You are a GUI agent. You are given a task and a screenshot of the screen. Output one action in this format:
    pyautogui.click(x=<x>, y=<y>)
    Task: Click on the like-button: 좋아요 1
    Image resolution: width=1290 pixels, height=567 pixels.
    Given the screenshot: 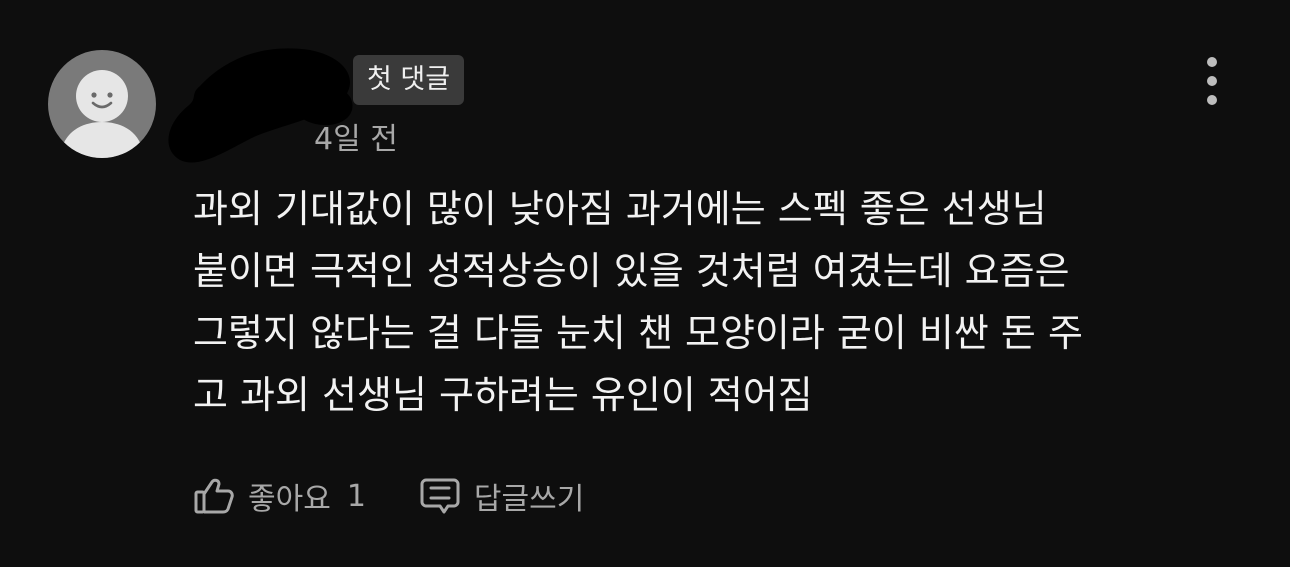 What is the action you would take?
    pyautogui.click(x=279, y=496)
    